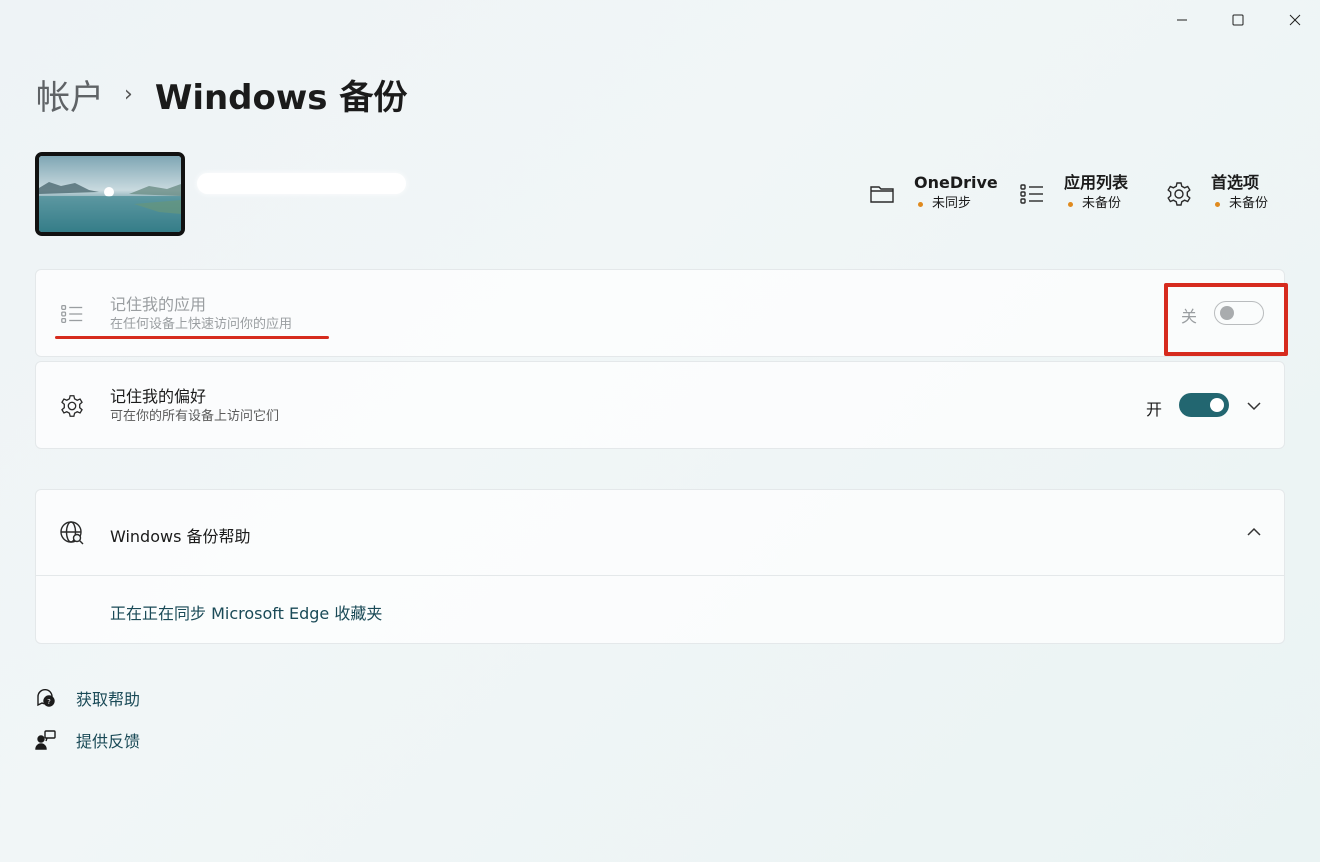 Image resolution: width=1320 pixels, height=862 pixels. I want to click on feedback-link: 提供反馈, so click(87, 740).